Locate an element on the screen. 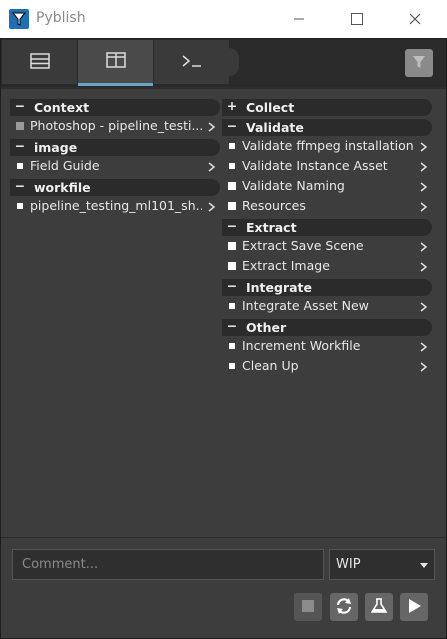  tab-divider is located at coordinates (223, 88).